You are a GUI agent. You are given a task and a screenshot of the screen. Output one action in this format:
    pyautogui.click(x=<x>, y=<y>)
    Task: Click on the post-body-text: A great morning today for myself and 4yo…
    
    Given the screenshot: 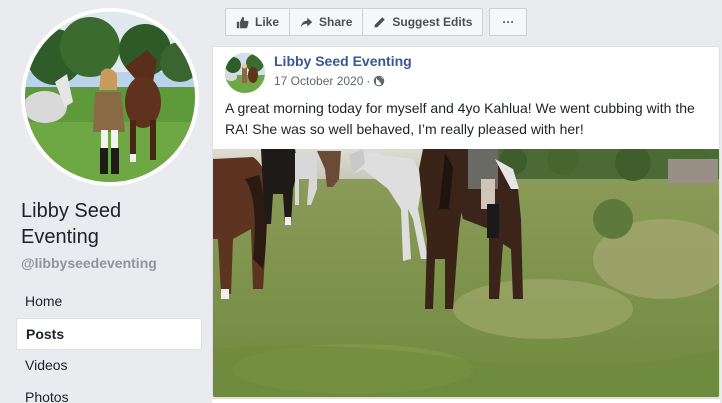 What is the action you would take?
    pyautogui.click(x=460, y=118)
    